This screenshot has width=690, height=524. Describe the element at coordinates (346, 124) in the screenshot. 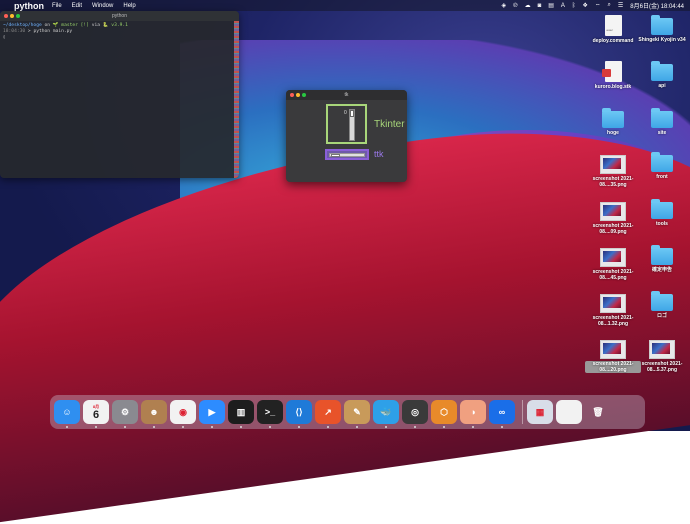

I see `tk-scale-frame: 0` at that location.